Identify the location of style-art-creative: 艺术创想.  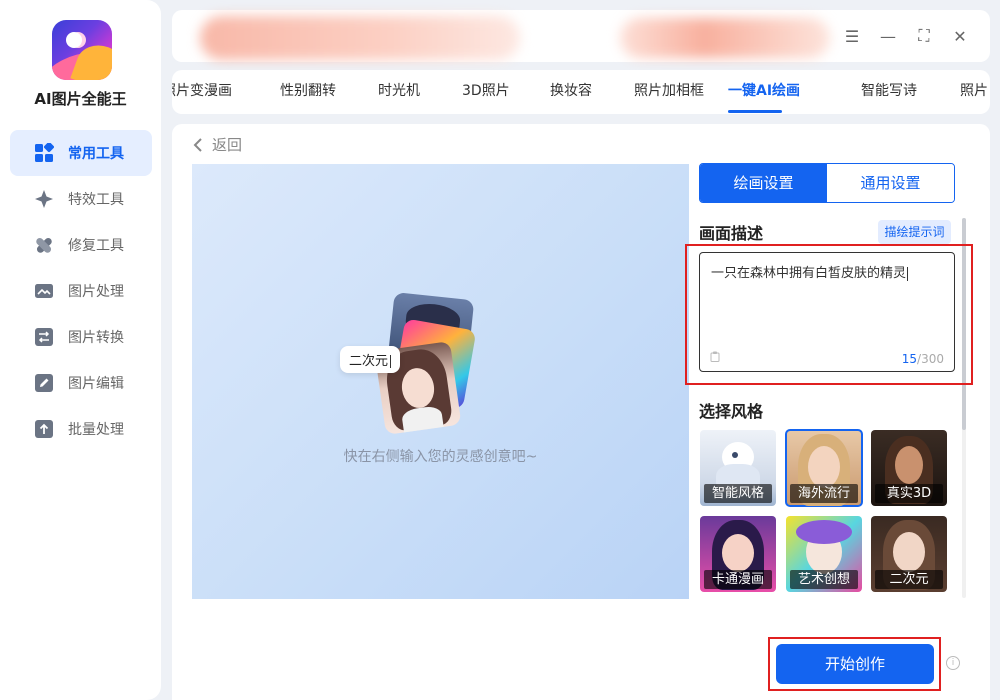
(824, 554).